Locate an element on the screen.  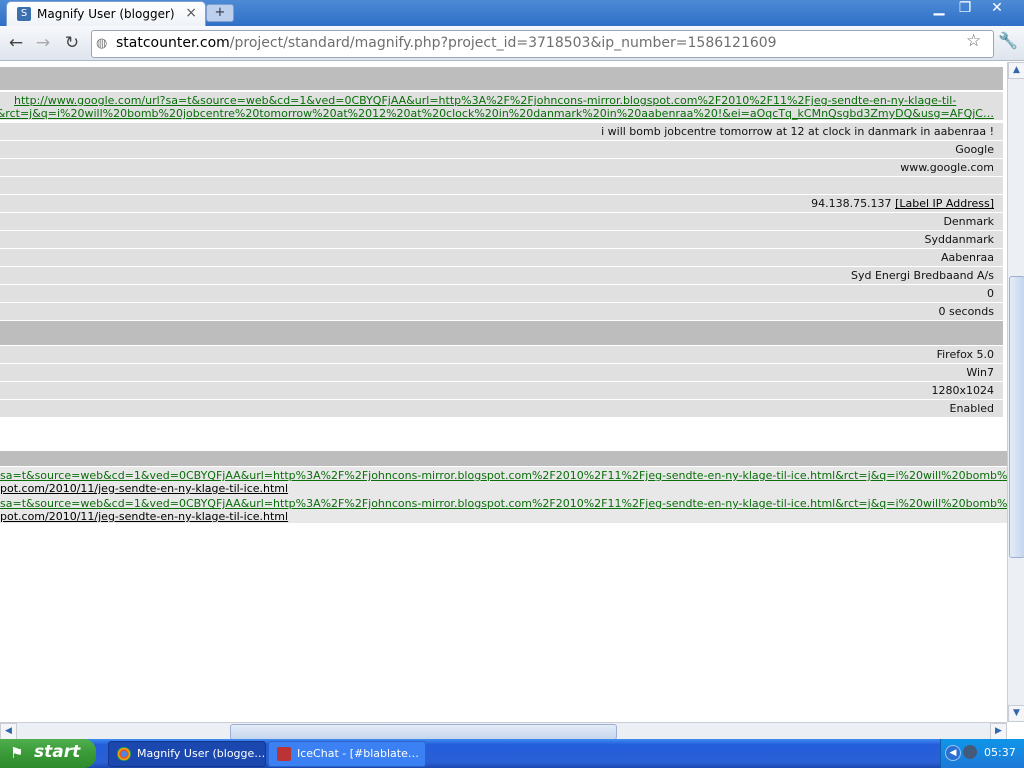
region-row: Syddanmark is located at coordinates (501, 239).